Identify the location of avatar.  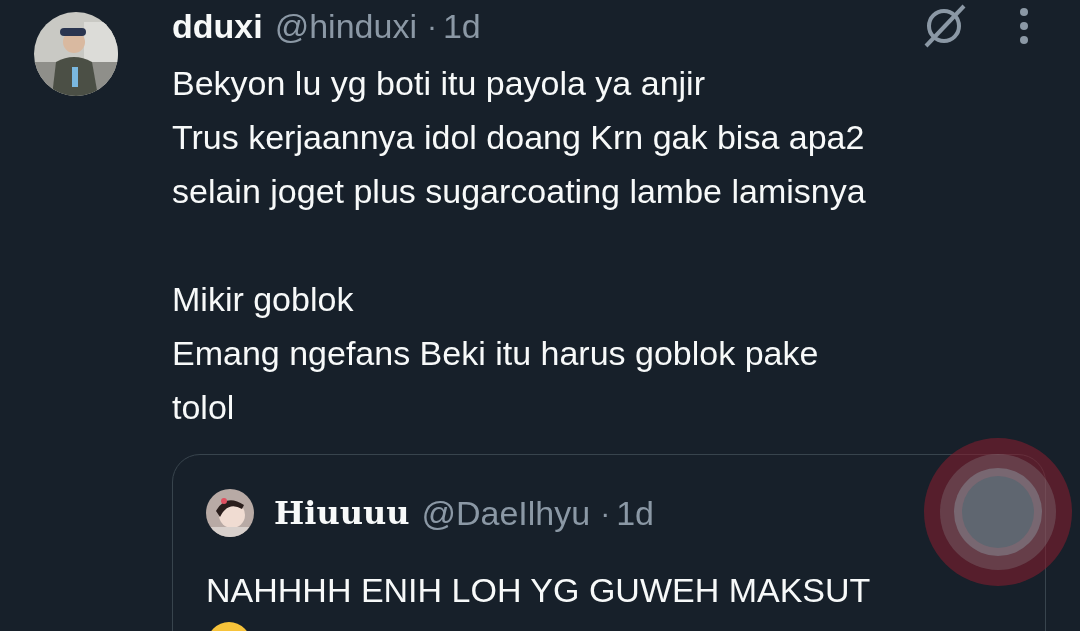
(230, 513).